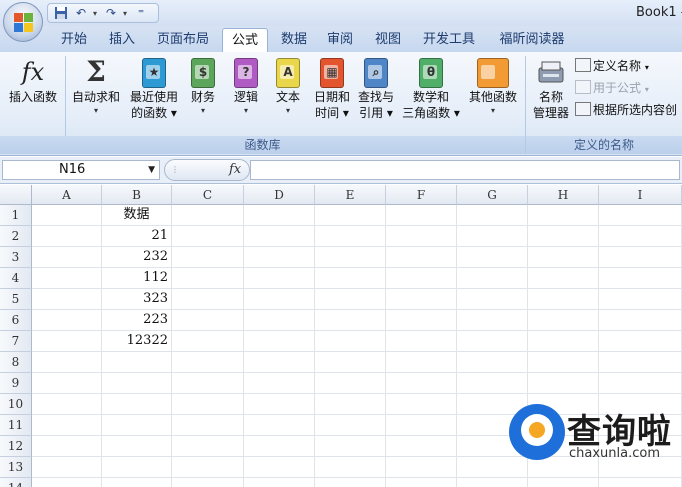 The image size is (682, 487). Describe the element at coordinates (67, 299) in the screenshot. I see `cell-a5` at that location.